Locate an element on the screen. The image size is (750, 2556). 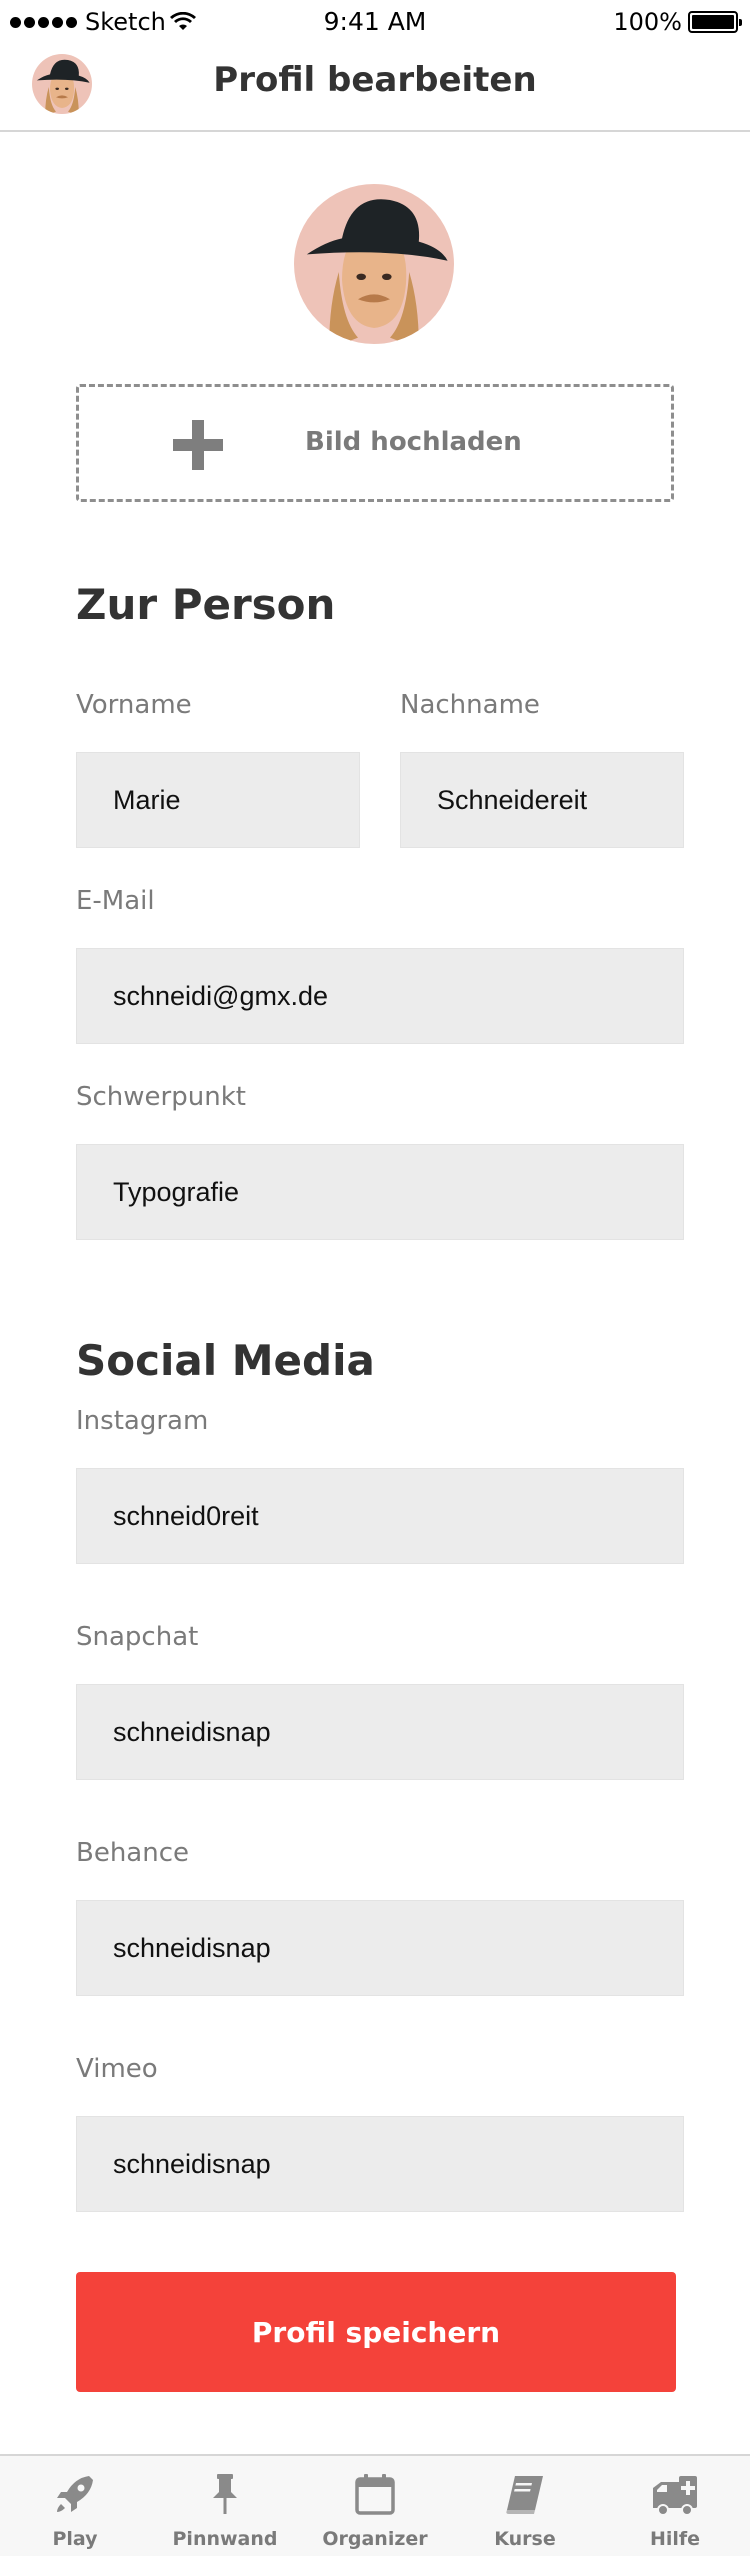
focus-label: Schwerpunkt is located at coordinates (161, 1097).